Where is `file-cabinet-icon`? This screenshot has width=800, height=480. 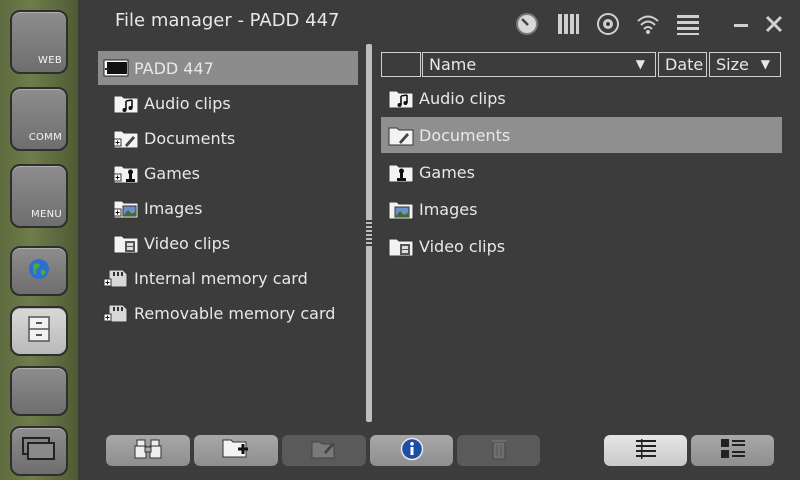
file-cabinet-icon is located at coordinates (39, 331).